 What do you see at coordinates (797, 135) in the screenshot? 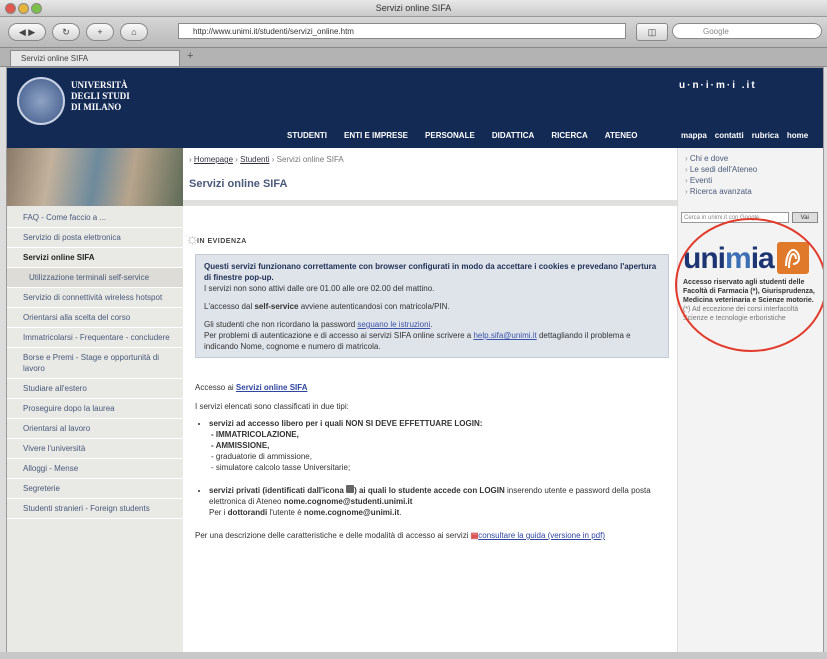
I see `nav-home: home` at bounding box center [797, 135].